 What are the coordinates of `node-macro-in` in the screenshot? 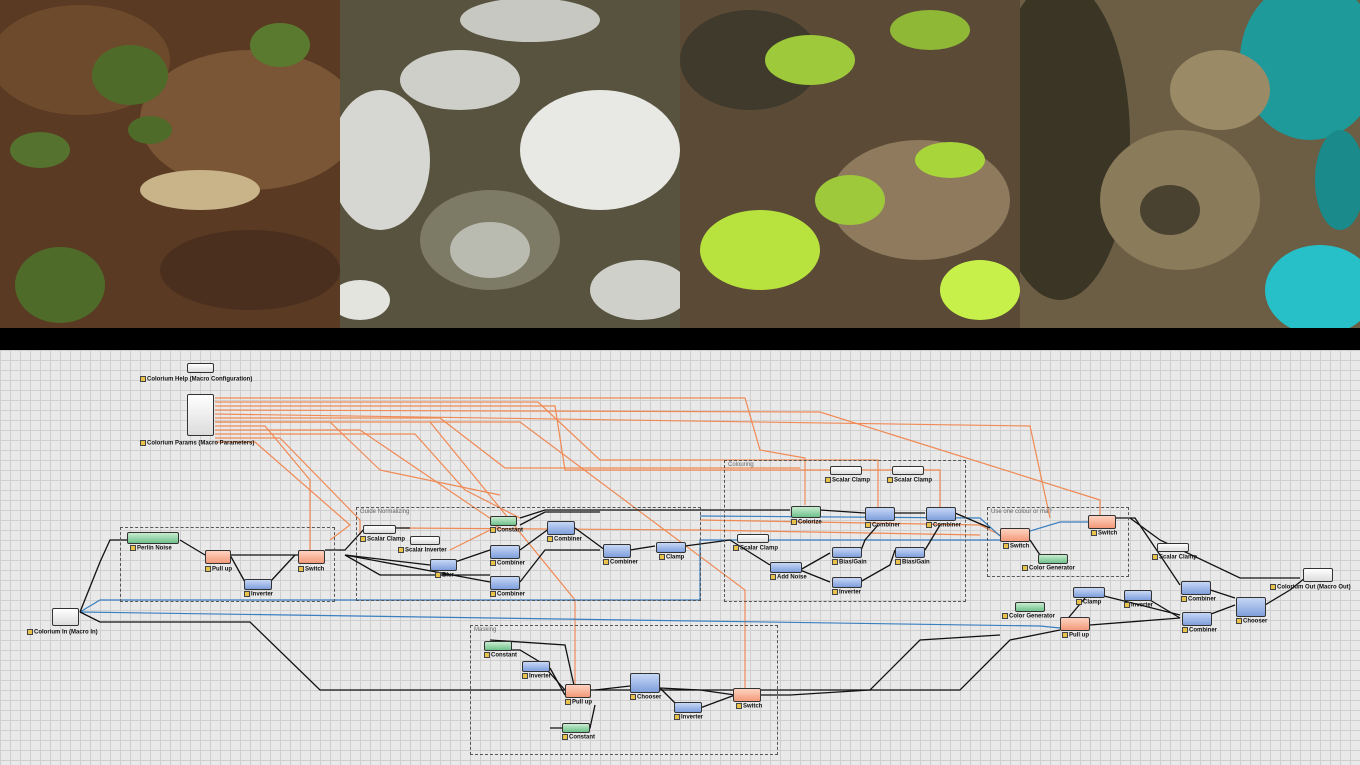 It's located at (65, 617).